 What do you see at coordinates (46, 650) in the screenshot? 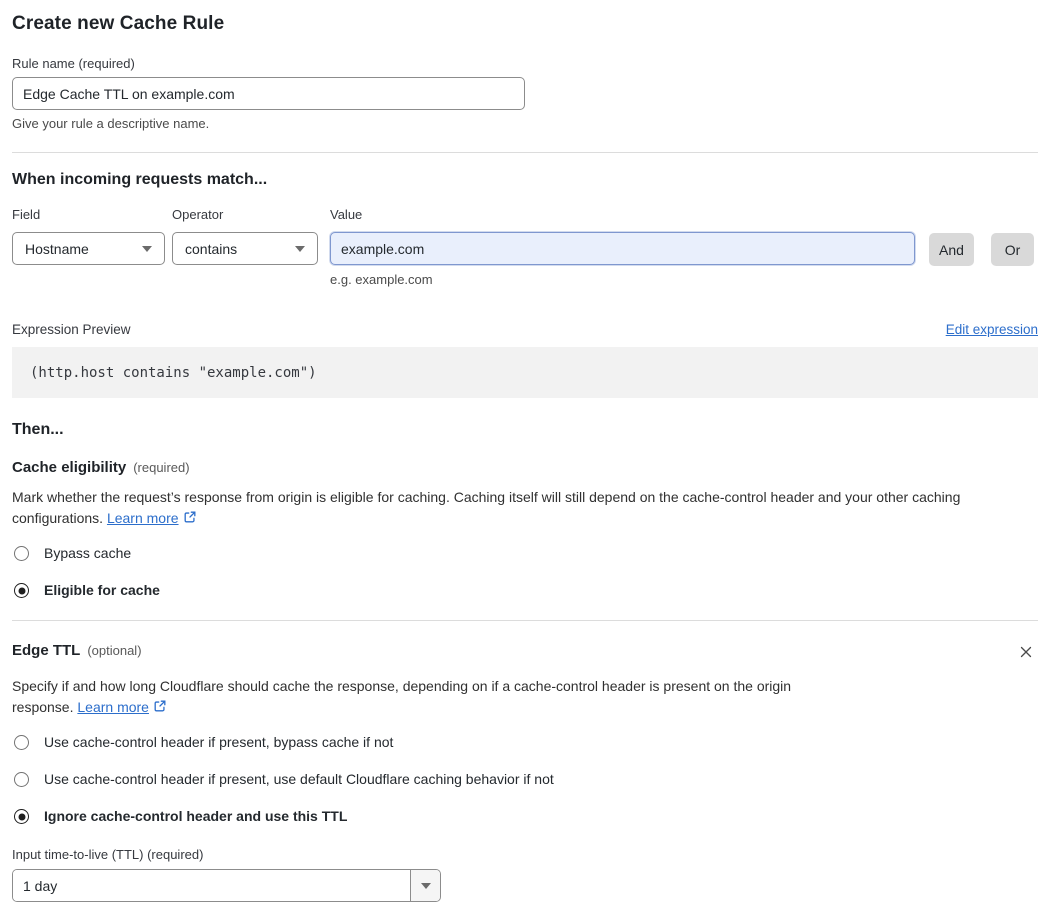
I see `edge-ttl-title: Edge TTL` at bounding box center [46, 650].